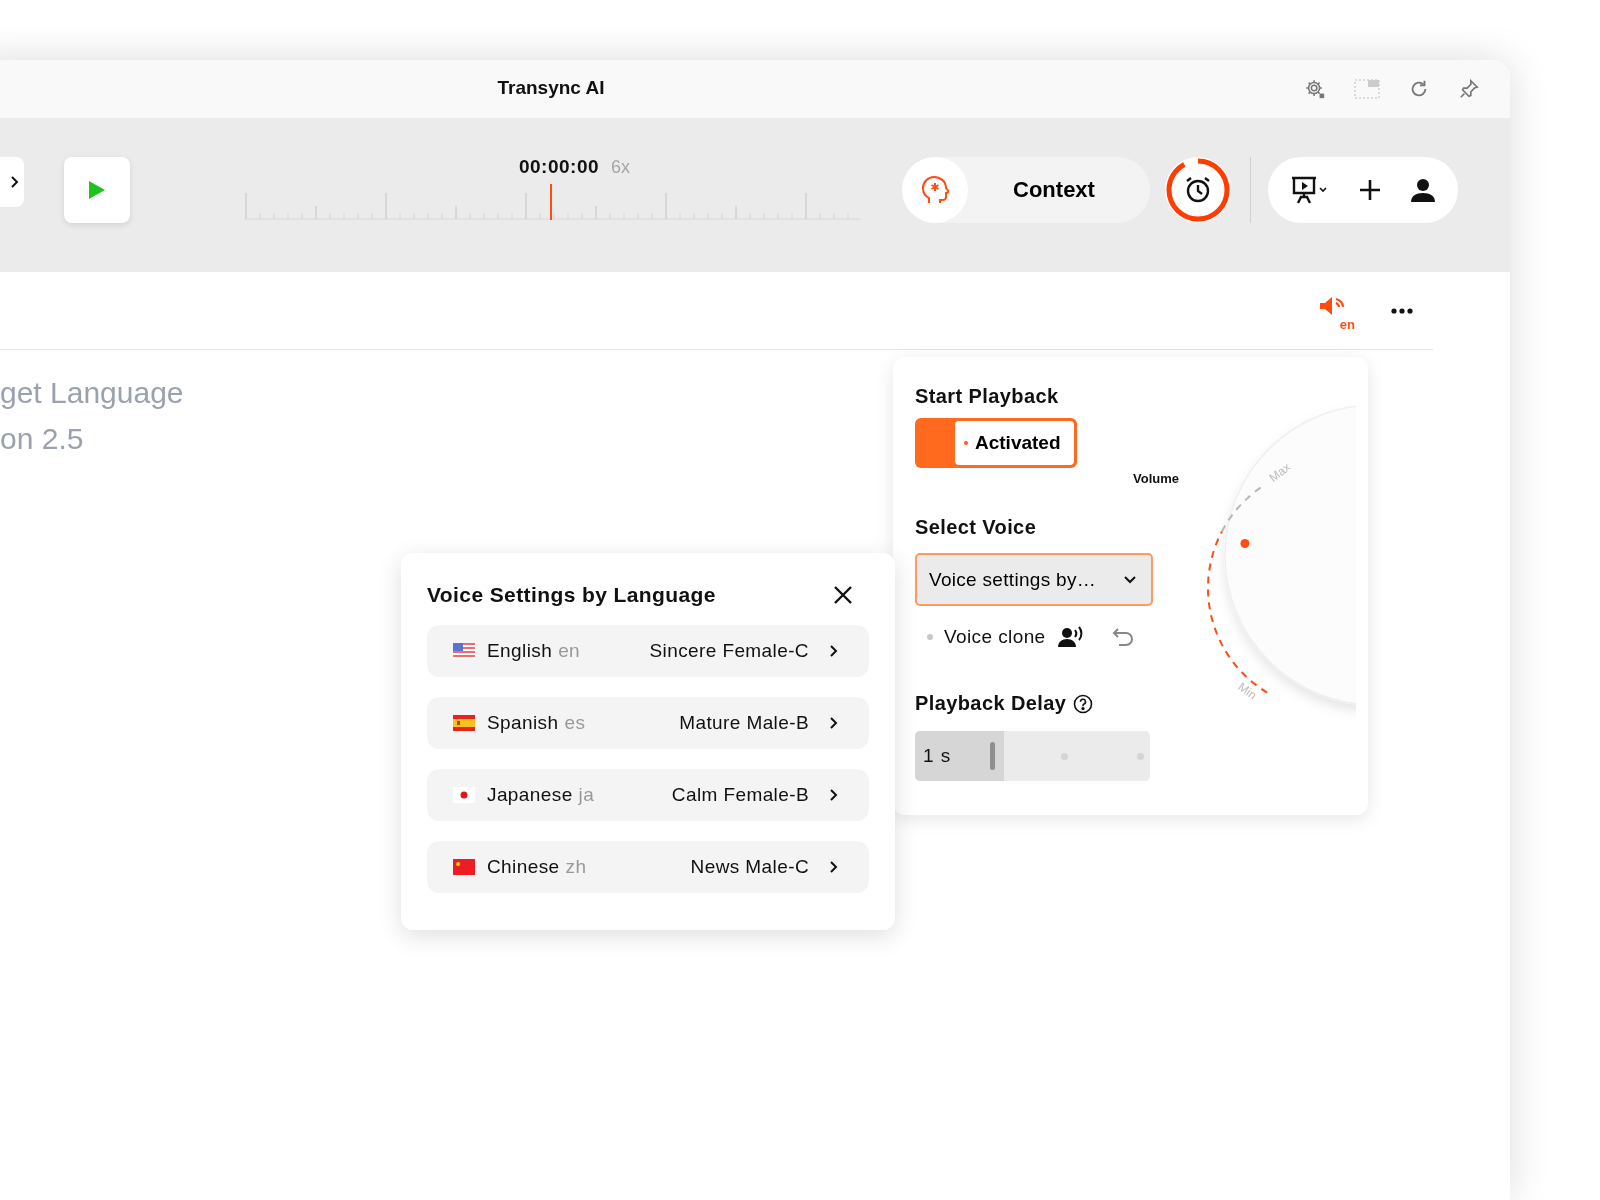  Describe the element at coordinates (648, 651) in the screenshot. I see `language-row: English en Sincere Female-C` at that location.